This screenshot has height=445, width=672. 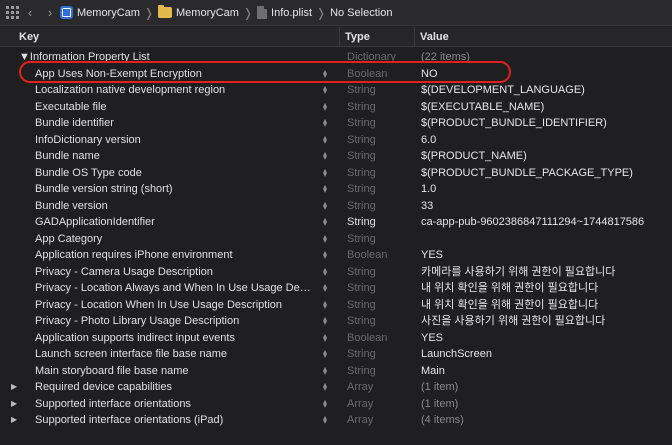 I want to click on row-key: InfoDictionary version, so click(x=175, y=140).